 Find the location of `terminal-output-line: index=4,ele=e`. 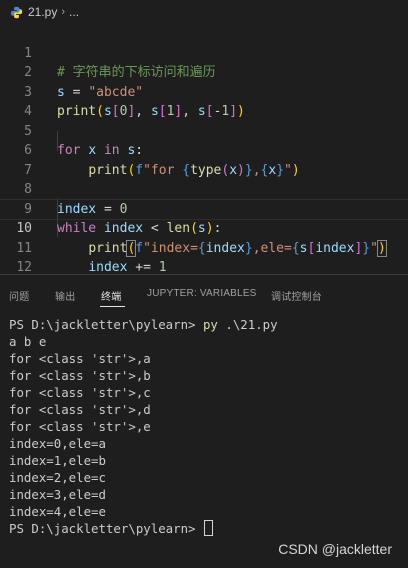

terminal-output-line: index=4,ele=e is located at coordinates (57, 511).